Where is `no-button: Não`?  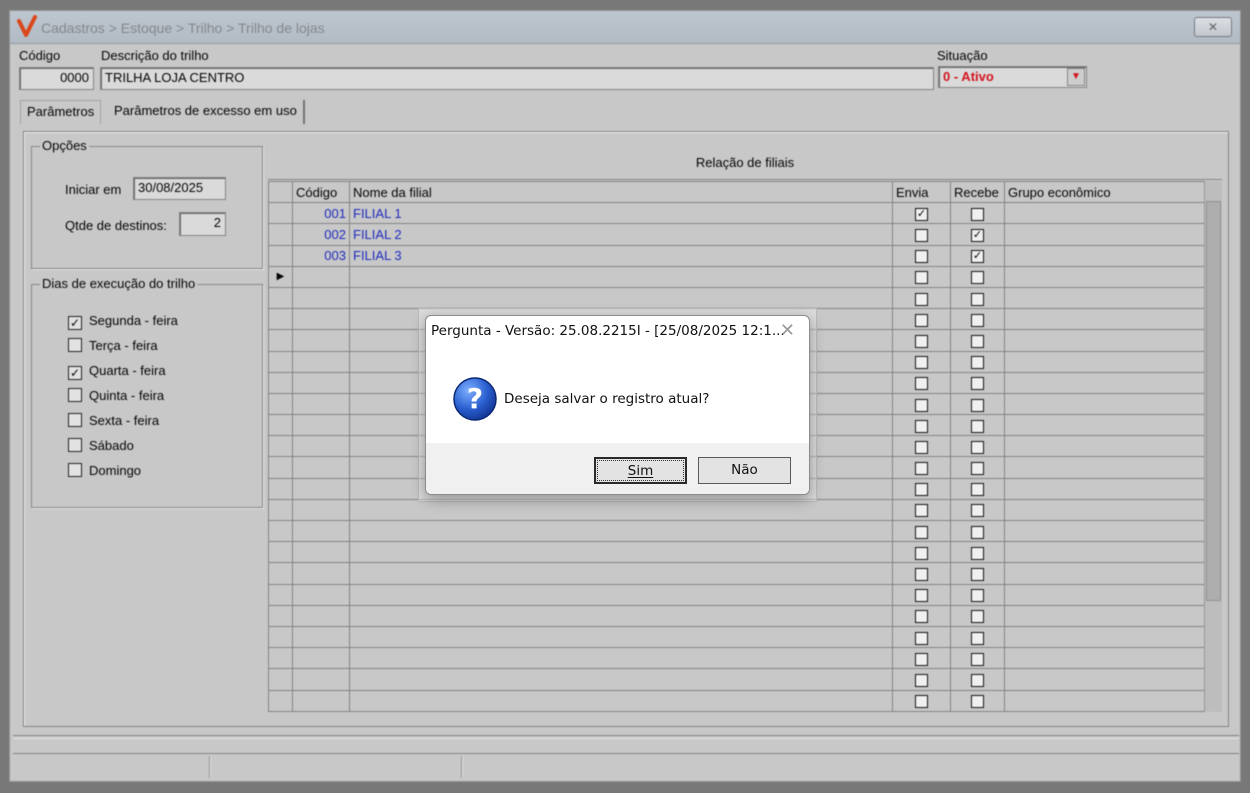
no-button: Não is located at coordinates (744, 470).